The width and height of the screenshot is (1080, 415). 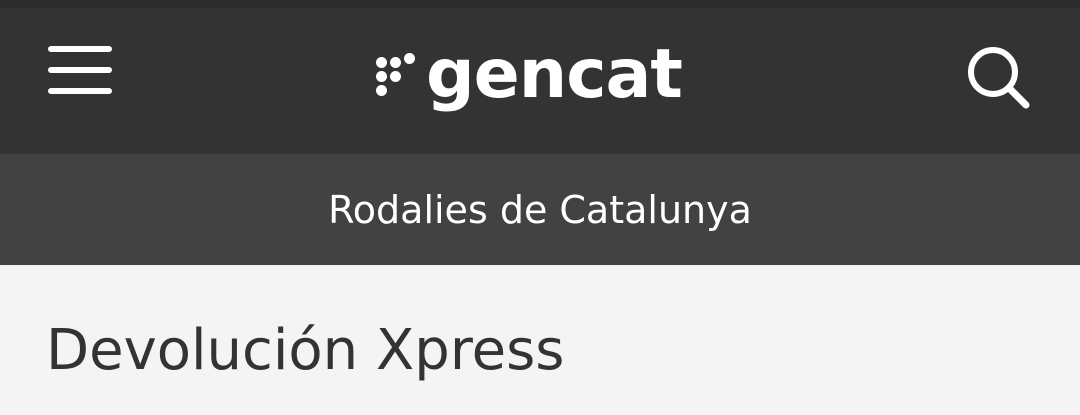 What do you see at coordinates (397, 77) in the screenshot?
I see `gencat-logo-dots-icon` at bounding box center [397, 77].